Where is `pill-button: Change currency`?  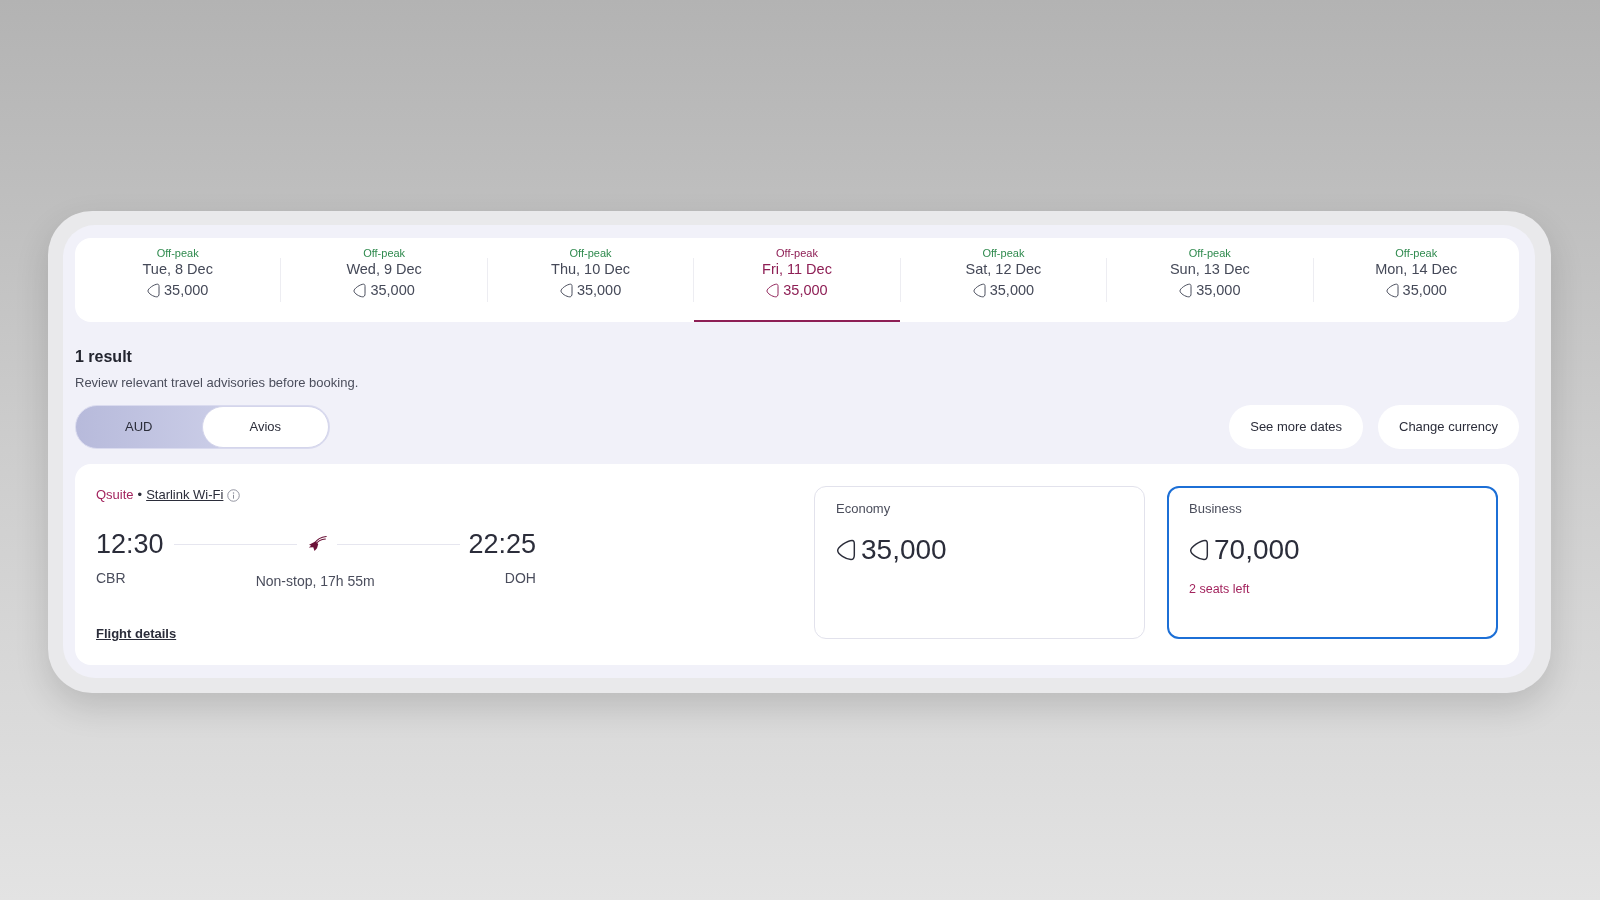
pill-button: Change currency is located at coordinates (1448, 427).